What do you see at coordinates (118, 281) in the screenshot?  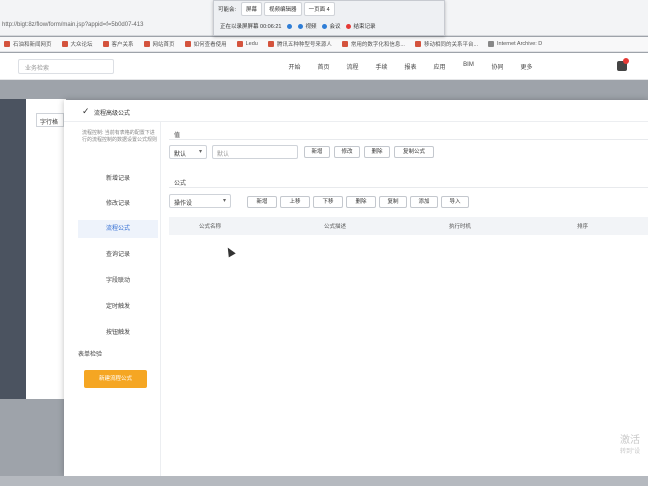 I see `side-item-field-link: 字段联动` at bounding box center [118, 281].